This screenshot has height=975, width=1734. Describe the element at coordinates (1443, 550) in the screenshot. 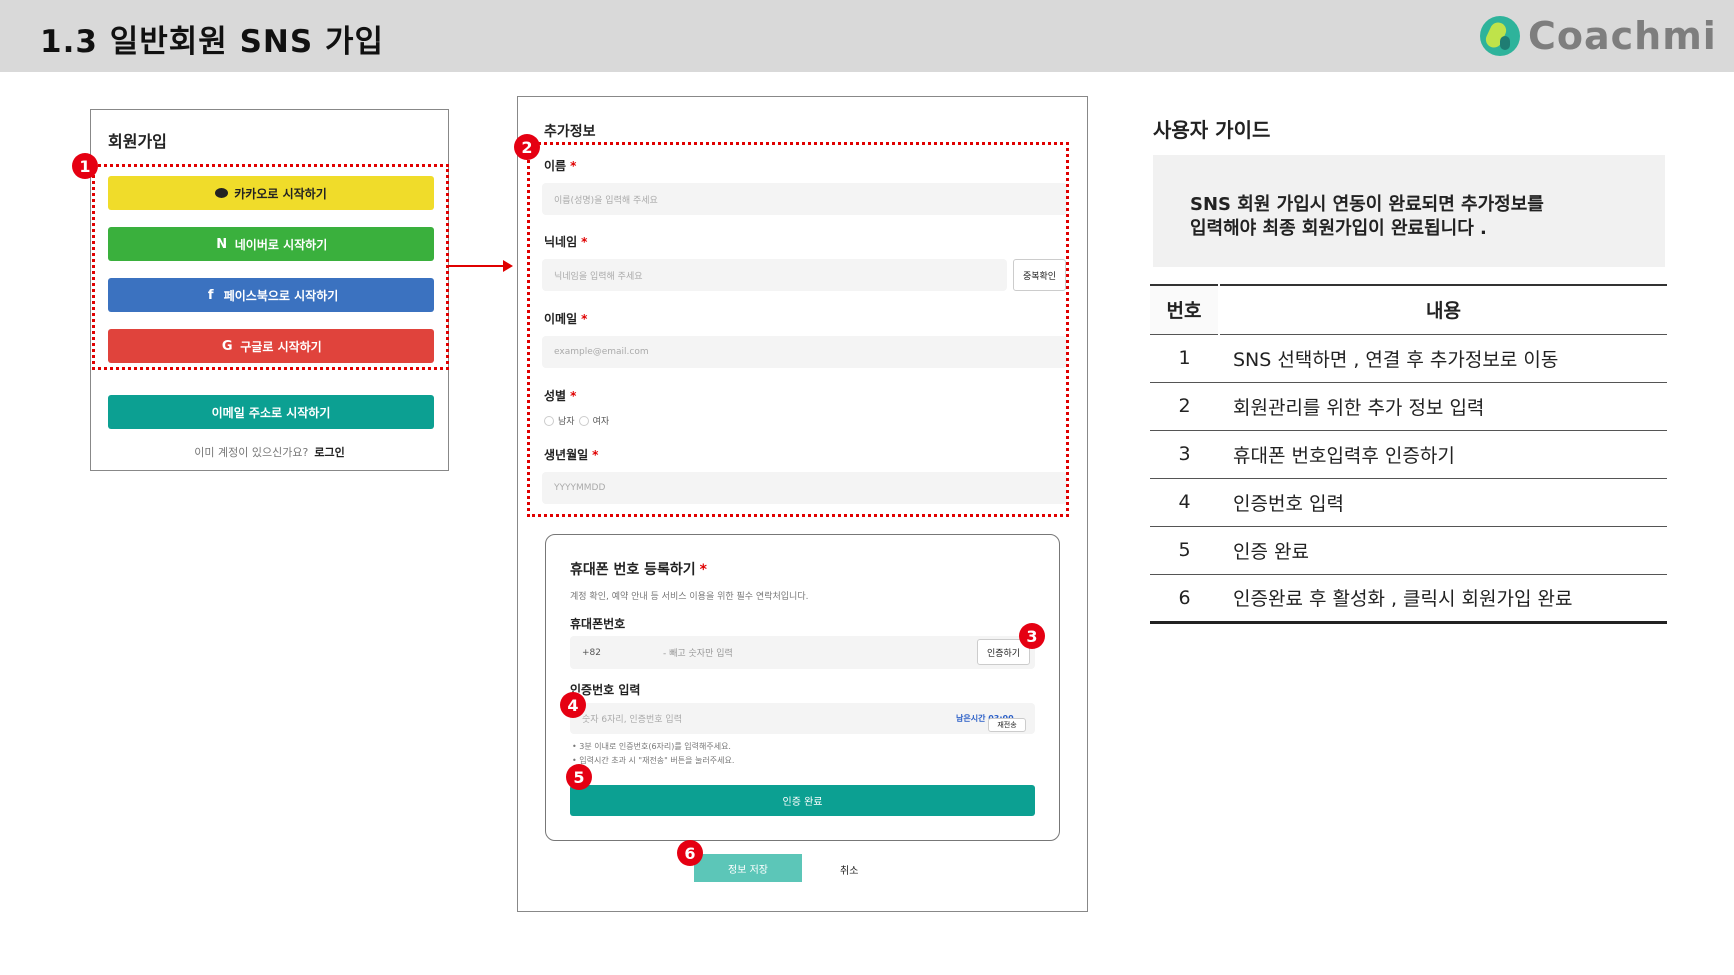

I see `row-text: 인증 완료` at that location.